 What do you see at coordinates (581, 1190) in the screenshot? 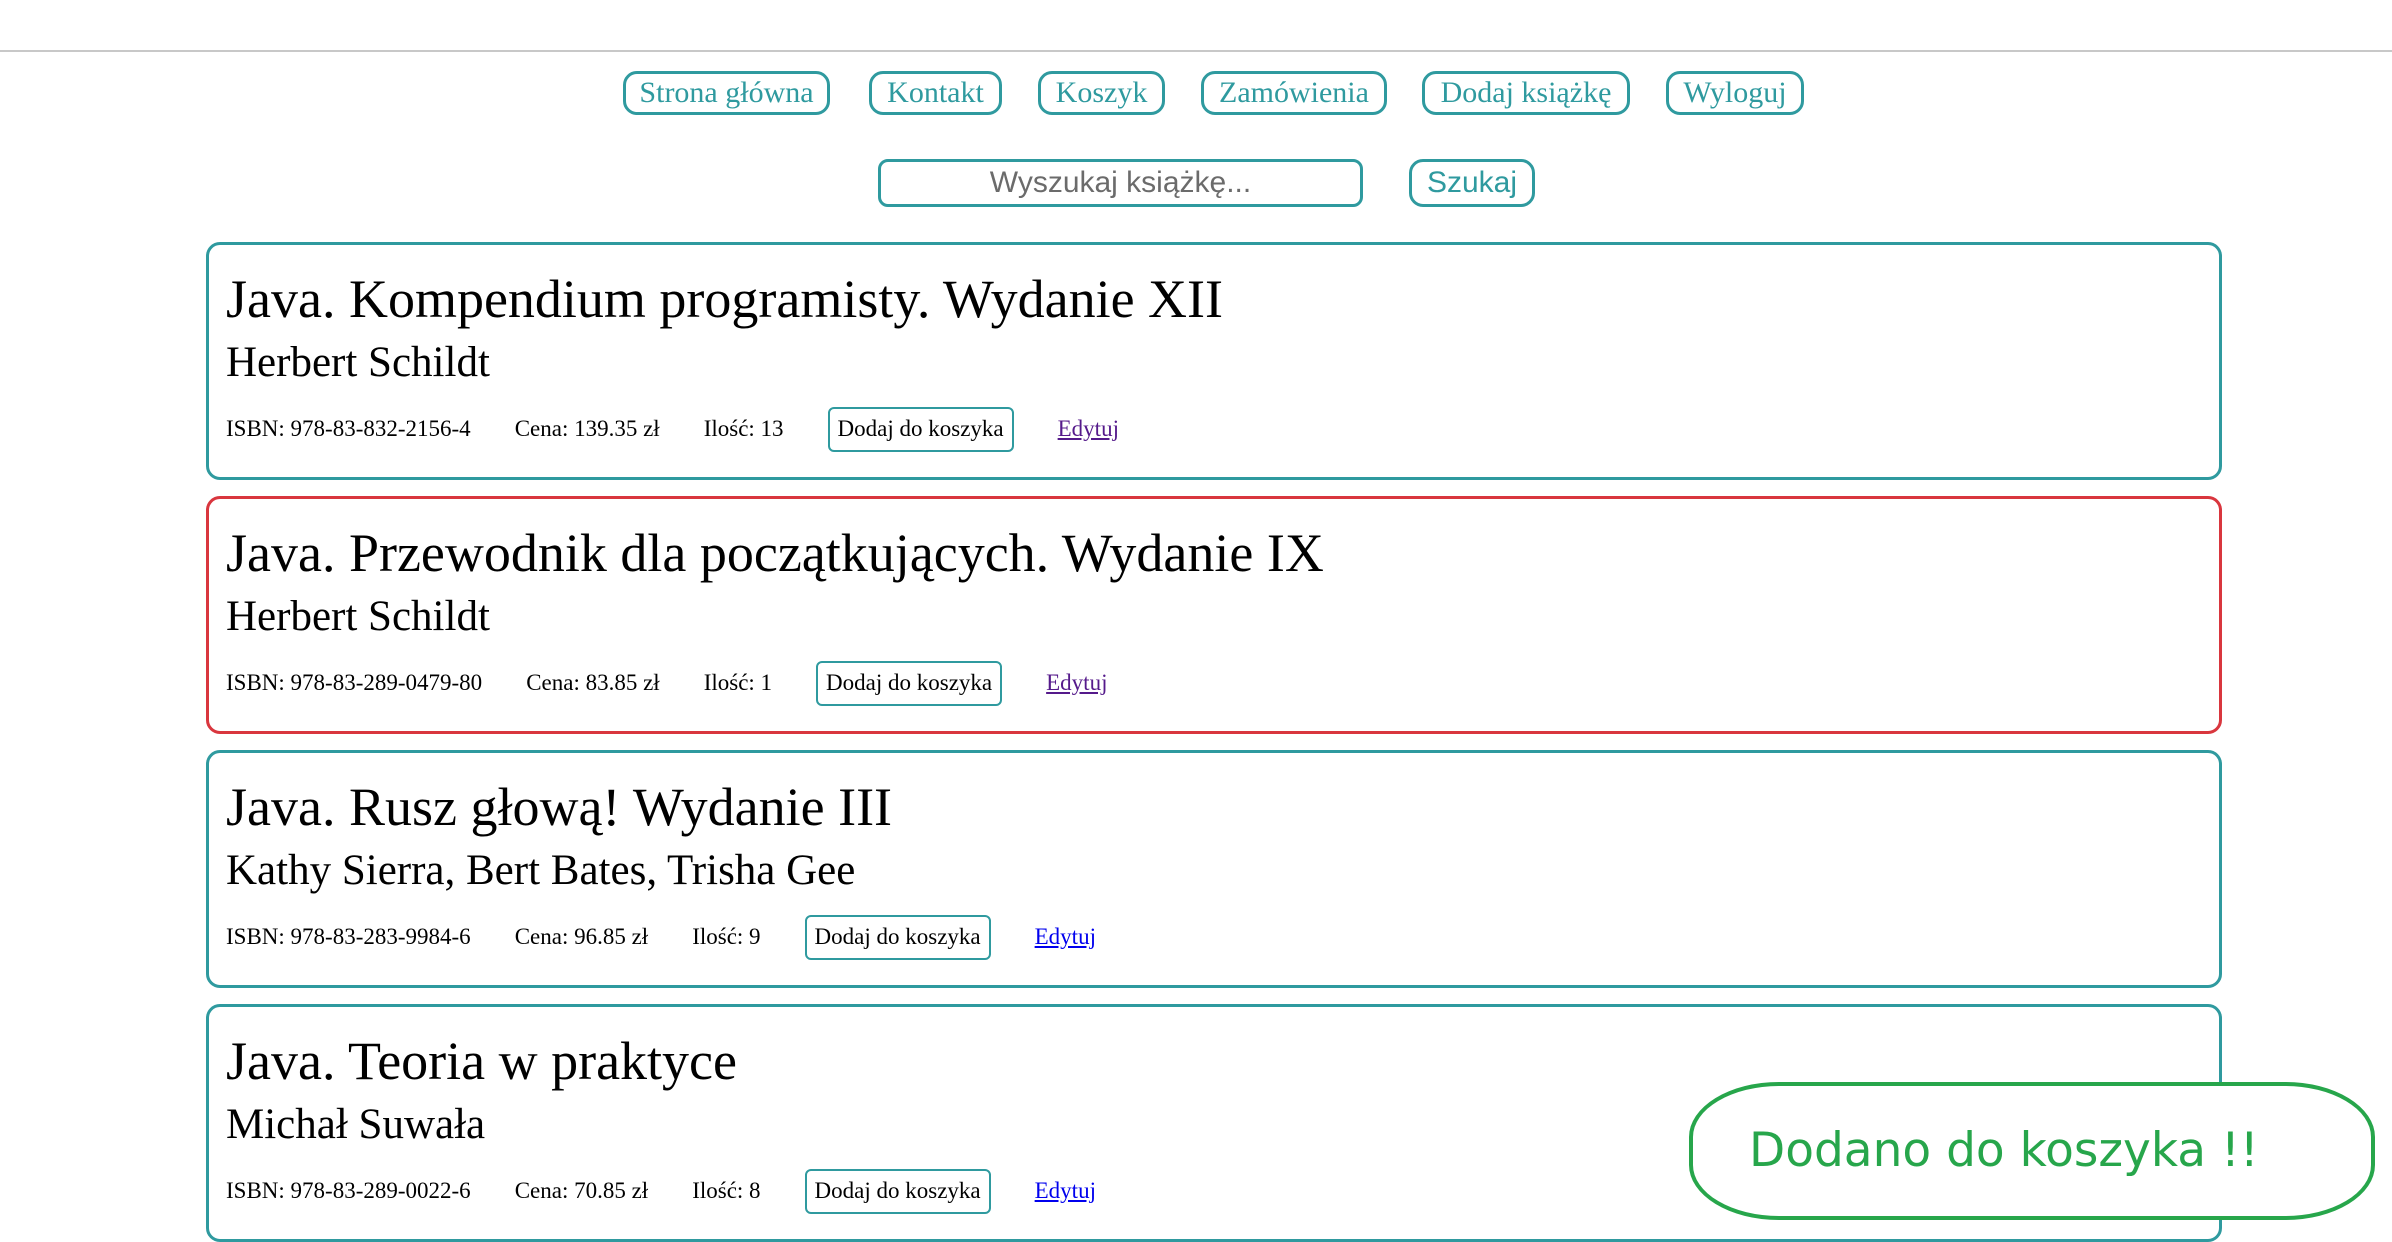
I see `book-price: Cena: 70.85 zł` at bounding box center [581, 1190].